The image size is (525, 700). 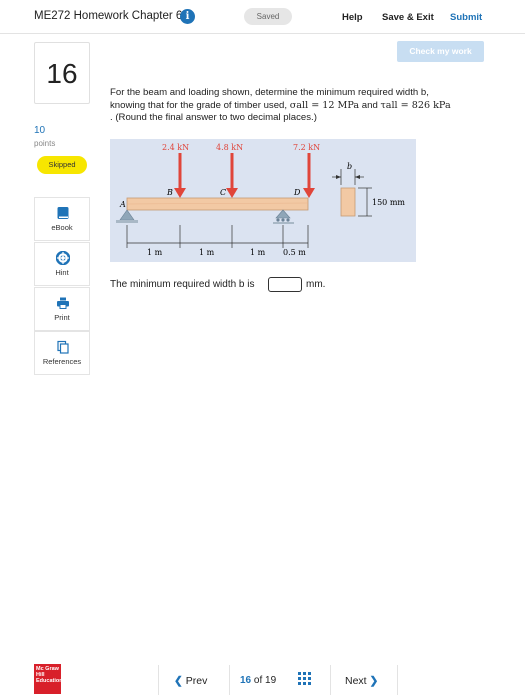 I want to click on next-button: Next ❯, so click(x=361, y=681).